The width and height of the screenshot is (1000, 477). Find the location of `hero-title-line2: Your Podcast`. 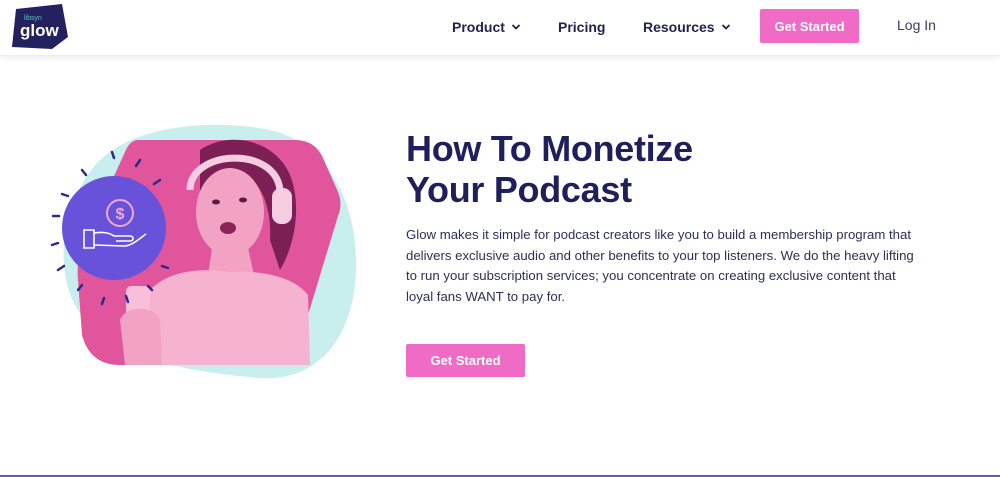

hero-title-line2: Your Podcast is located at coordinates (519, 189).